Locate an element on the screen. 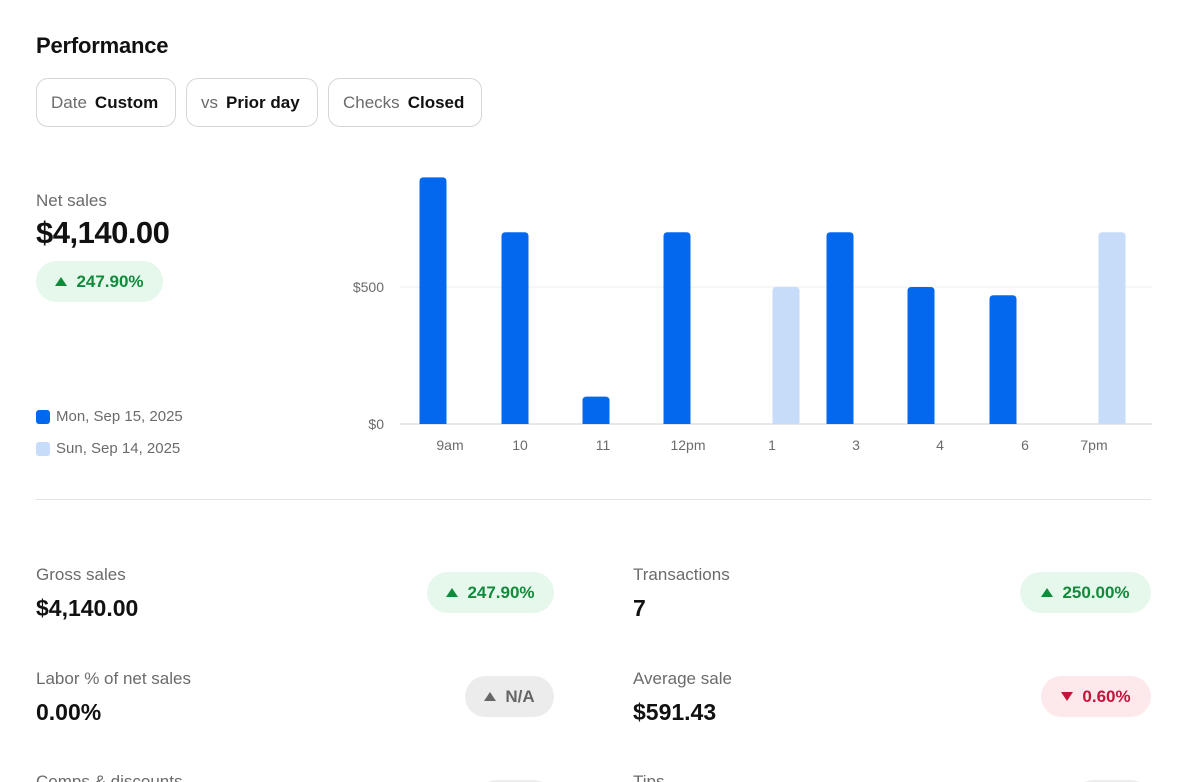  average-sale-label: Average sale is located at coordinates (682, 678).